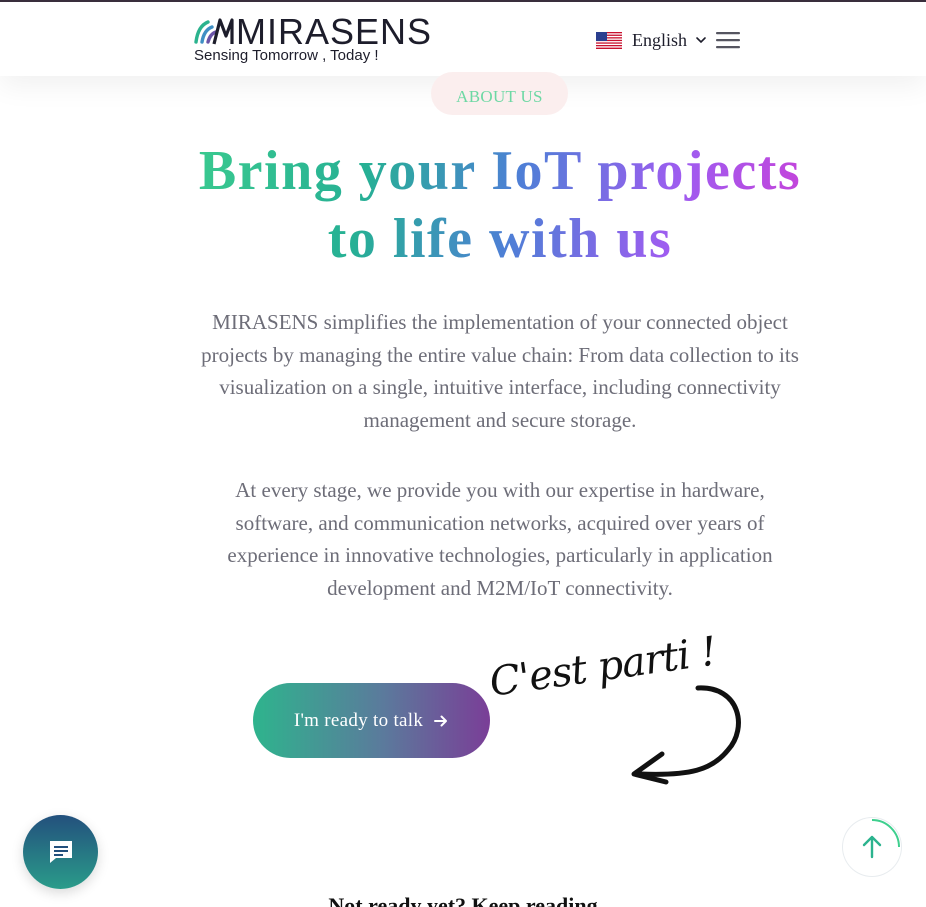 This screenshot has width=926, height=907. Describe the element at coordinates (686, 735) in the screenshot. I see `curved-arrow-icon` at that location.